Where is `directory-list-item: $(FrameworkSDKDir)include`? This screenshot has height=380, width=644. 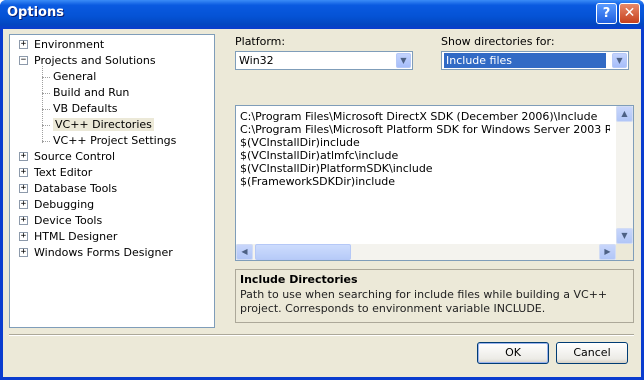
directory-list-item: $(FrameworkSDKDir)include is located at coordinates (317, 181).